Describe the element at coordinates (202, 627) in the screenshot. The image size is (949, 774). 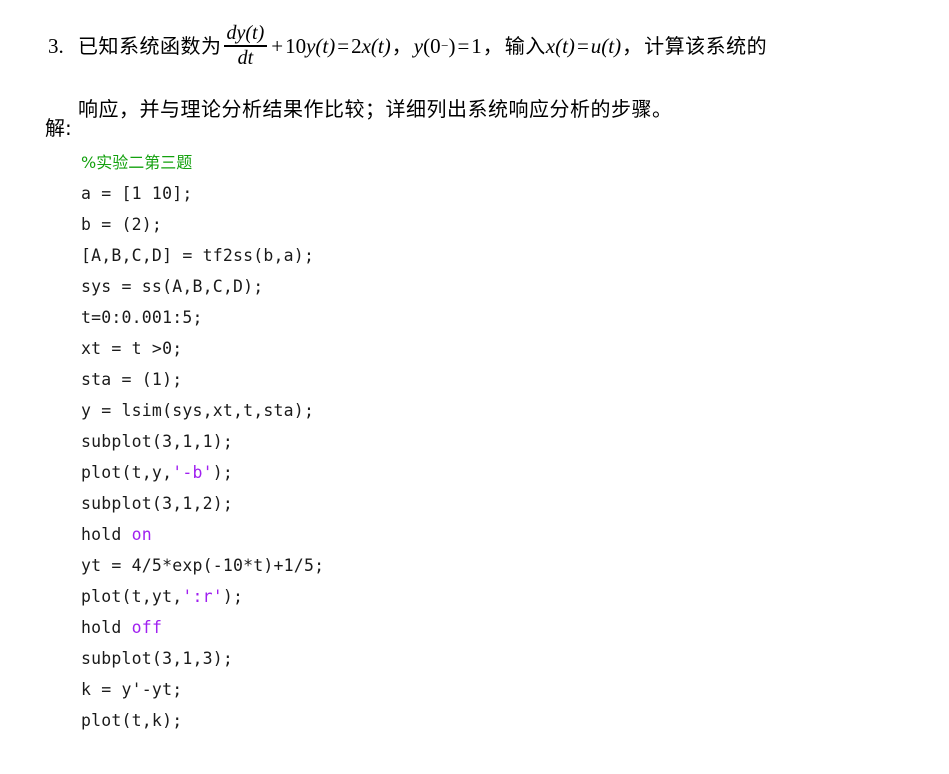
I see `code-line: hold off` at that location.